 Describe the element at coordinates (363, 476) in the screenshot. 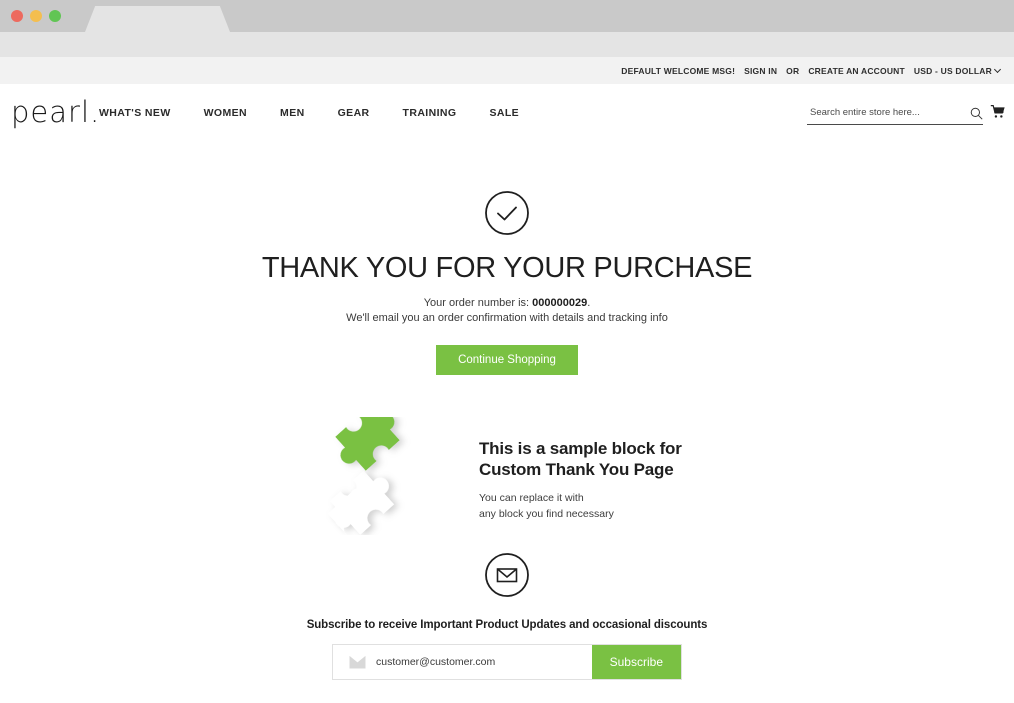

I see `puzzle-pieces-graphic` at that location.